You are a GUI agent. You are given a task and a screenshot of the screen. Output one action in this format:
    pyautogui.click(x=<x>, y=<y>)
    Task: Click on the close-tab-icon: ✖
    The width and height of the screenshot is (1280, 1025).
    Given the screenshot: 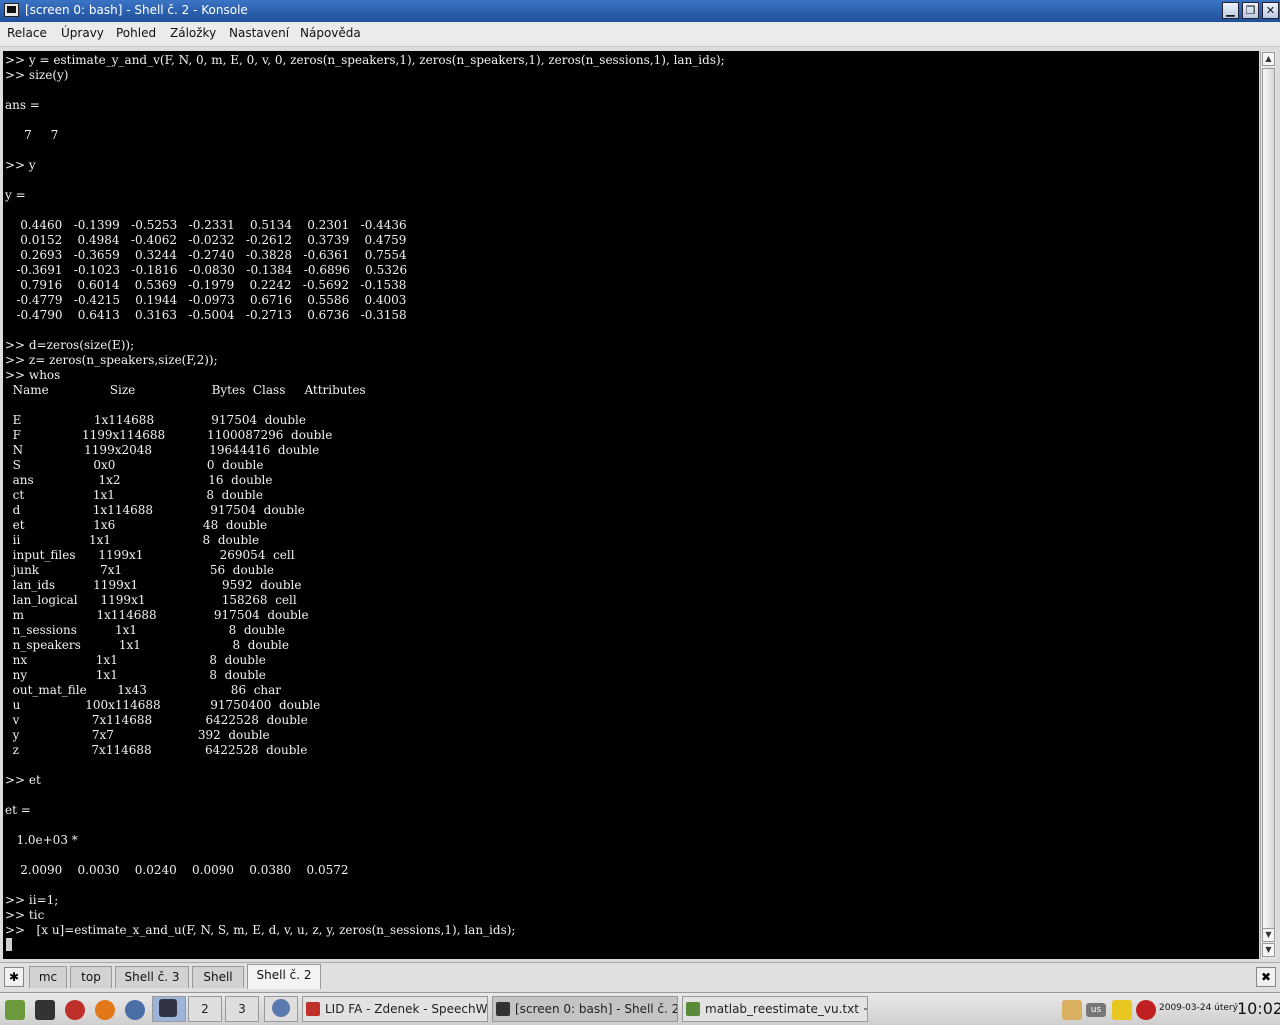 What is the action you would take?
    pyautogui.click(x=1266, y=977)
    